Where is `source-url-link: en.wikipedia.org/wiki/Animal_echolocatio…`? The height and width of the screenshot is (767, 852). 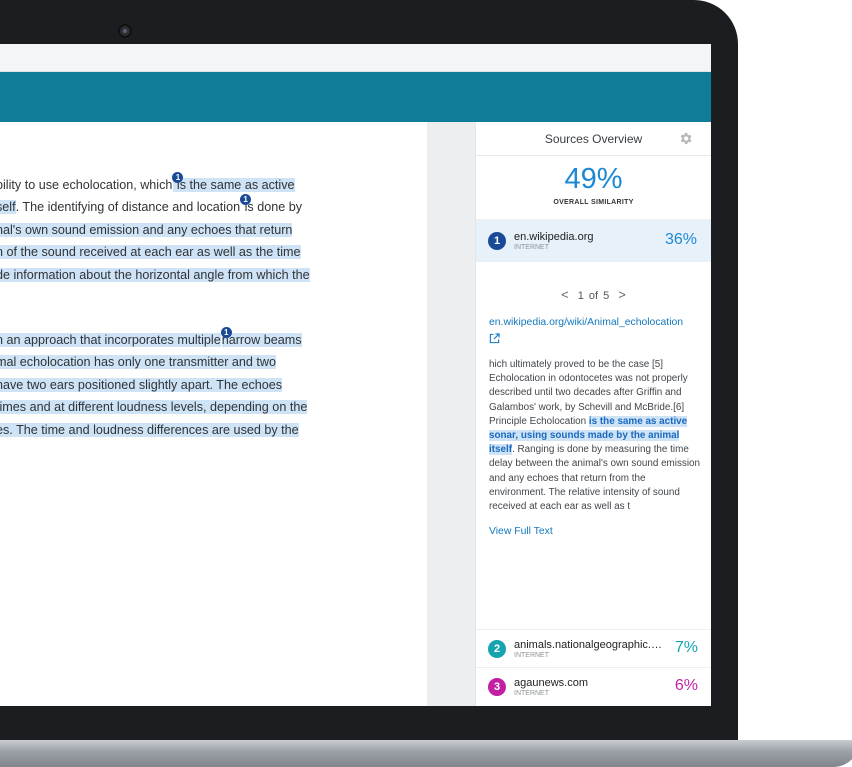 source-url-link: en.wikipedia.org/wiki/Animal_echolocatio… is located at coordinates (593, 330).